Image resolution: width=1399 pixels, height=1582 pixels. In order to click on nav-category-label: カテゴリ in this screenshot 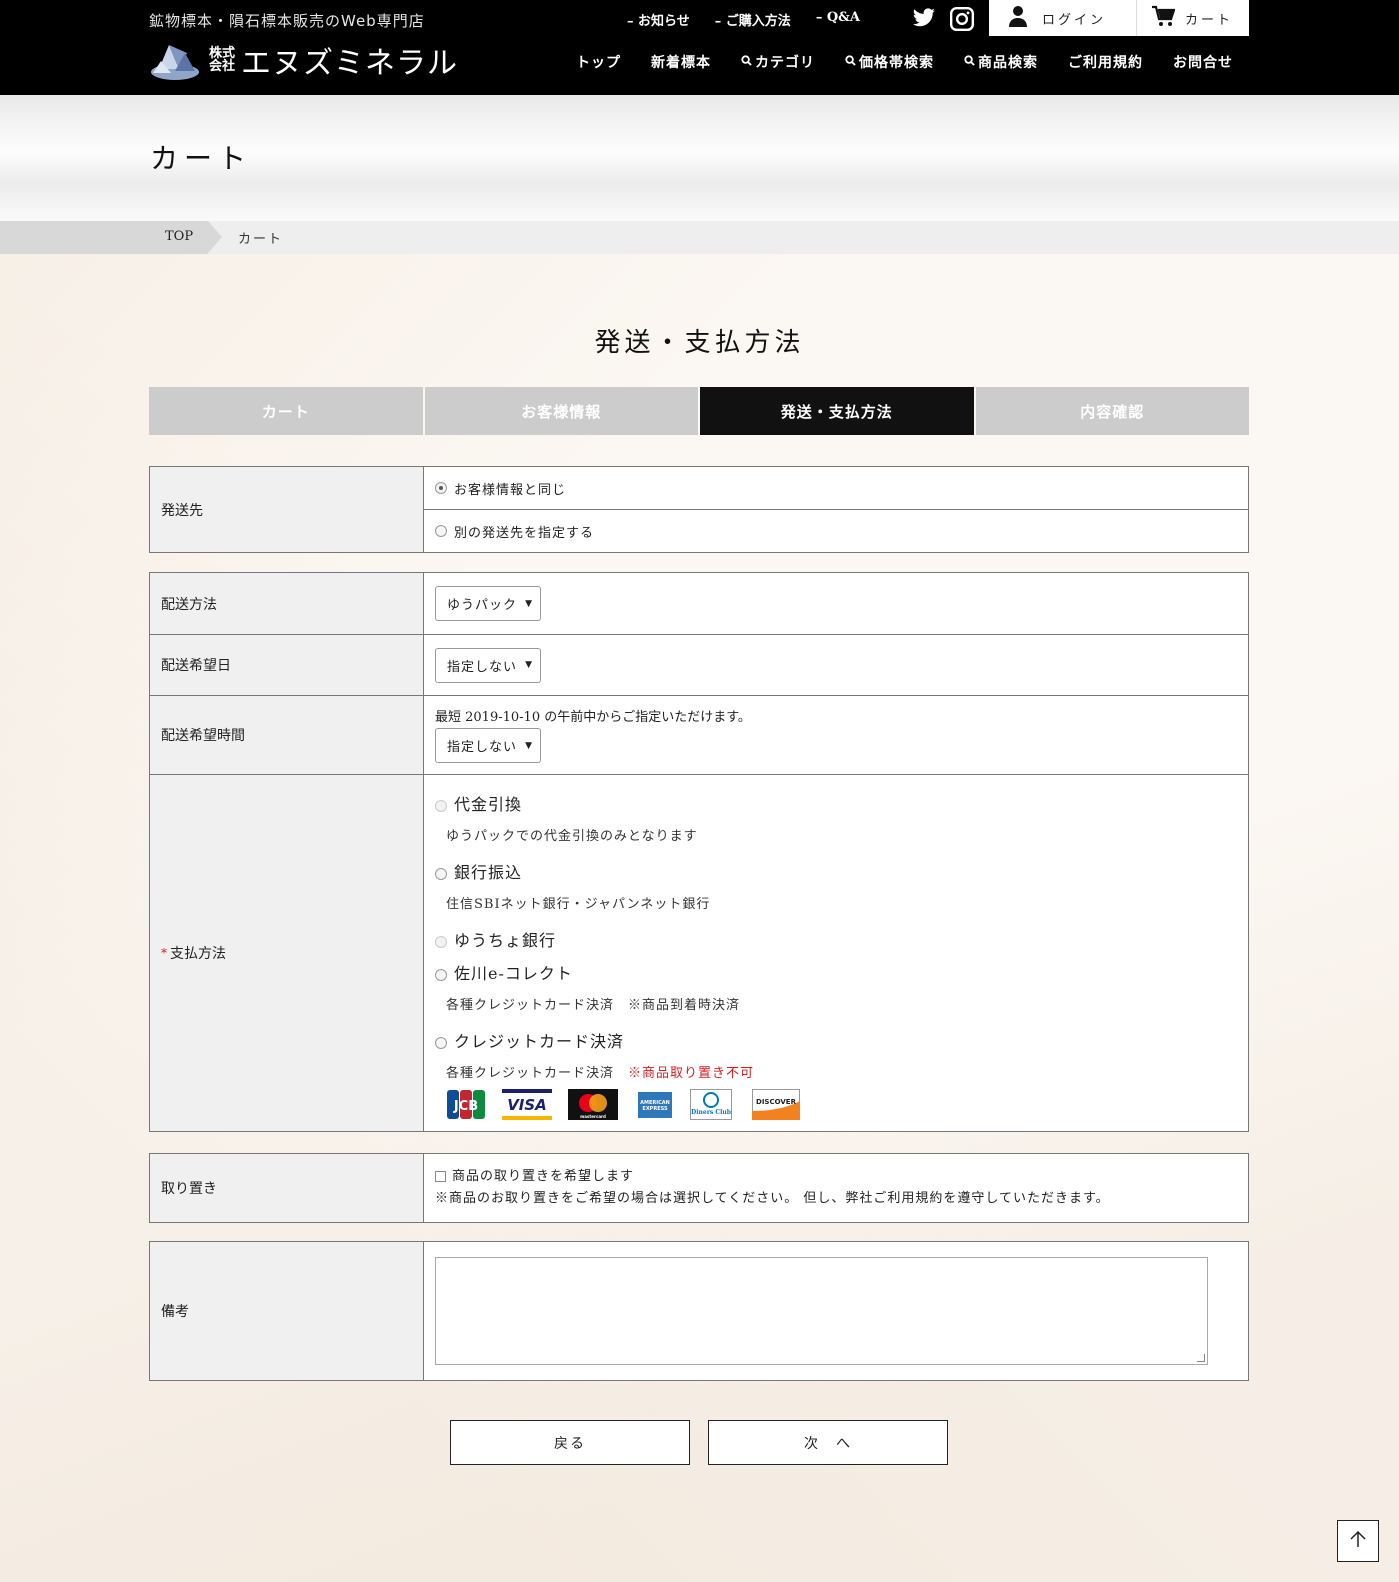, I will do `click(785, 63)`.